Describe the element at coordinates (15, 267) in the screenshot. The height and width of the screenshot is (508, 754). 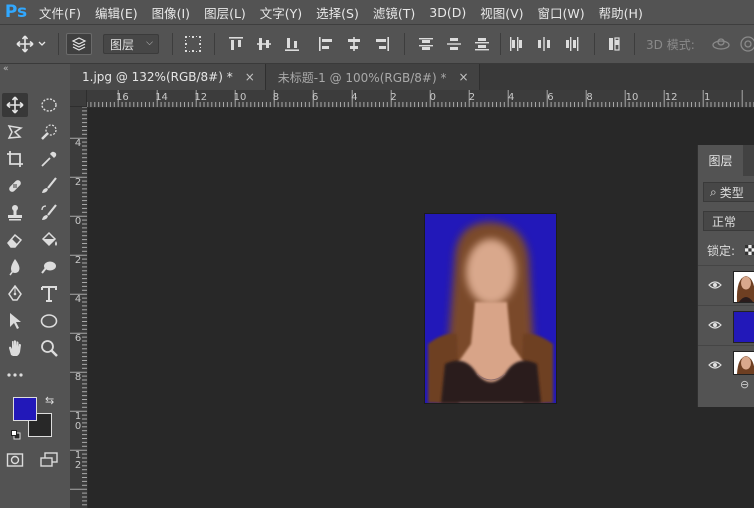
I see `blur-tool` at that location.